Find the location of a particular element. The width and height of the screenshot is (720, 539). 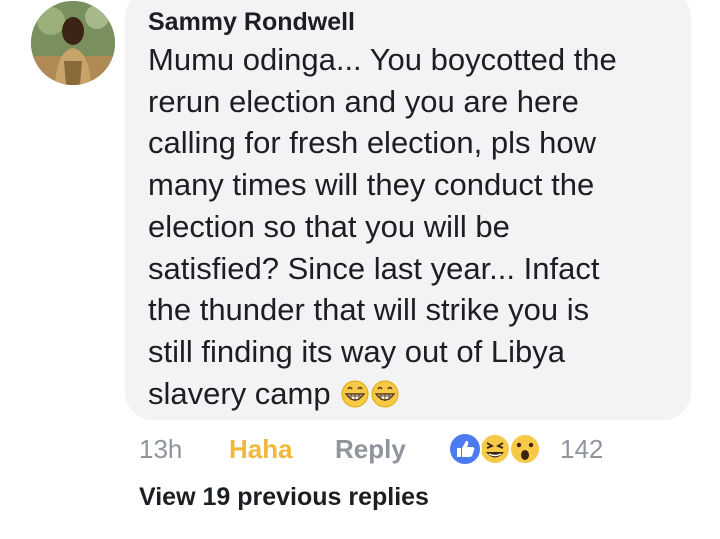

comment-line: rerun election and you are here is located at coordinates (363, 101).